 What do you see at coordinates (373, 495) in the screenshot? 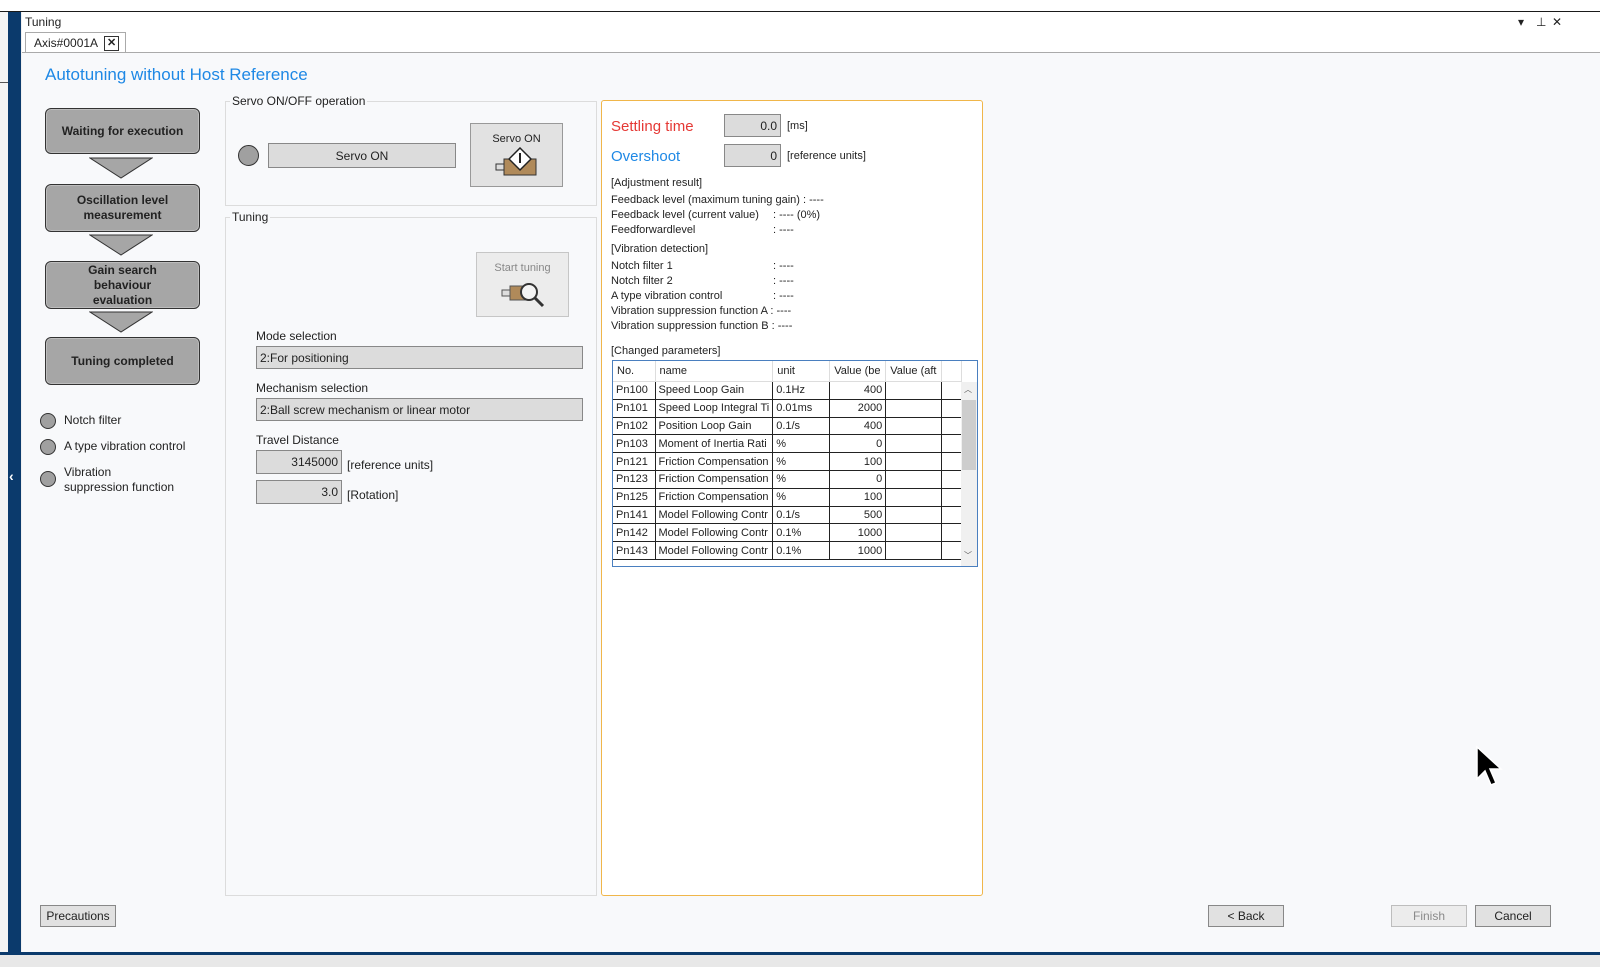
I see `rotation-unit: [Rotation]` at bounding box center [373, 495].